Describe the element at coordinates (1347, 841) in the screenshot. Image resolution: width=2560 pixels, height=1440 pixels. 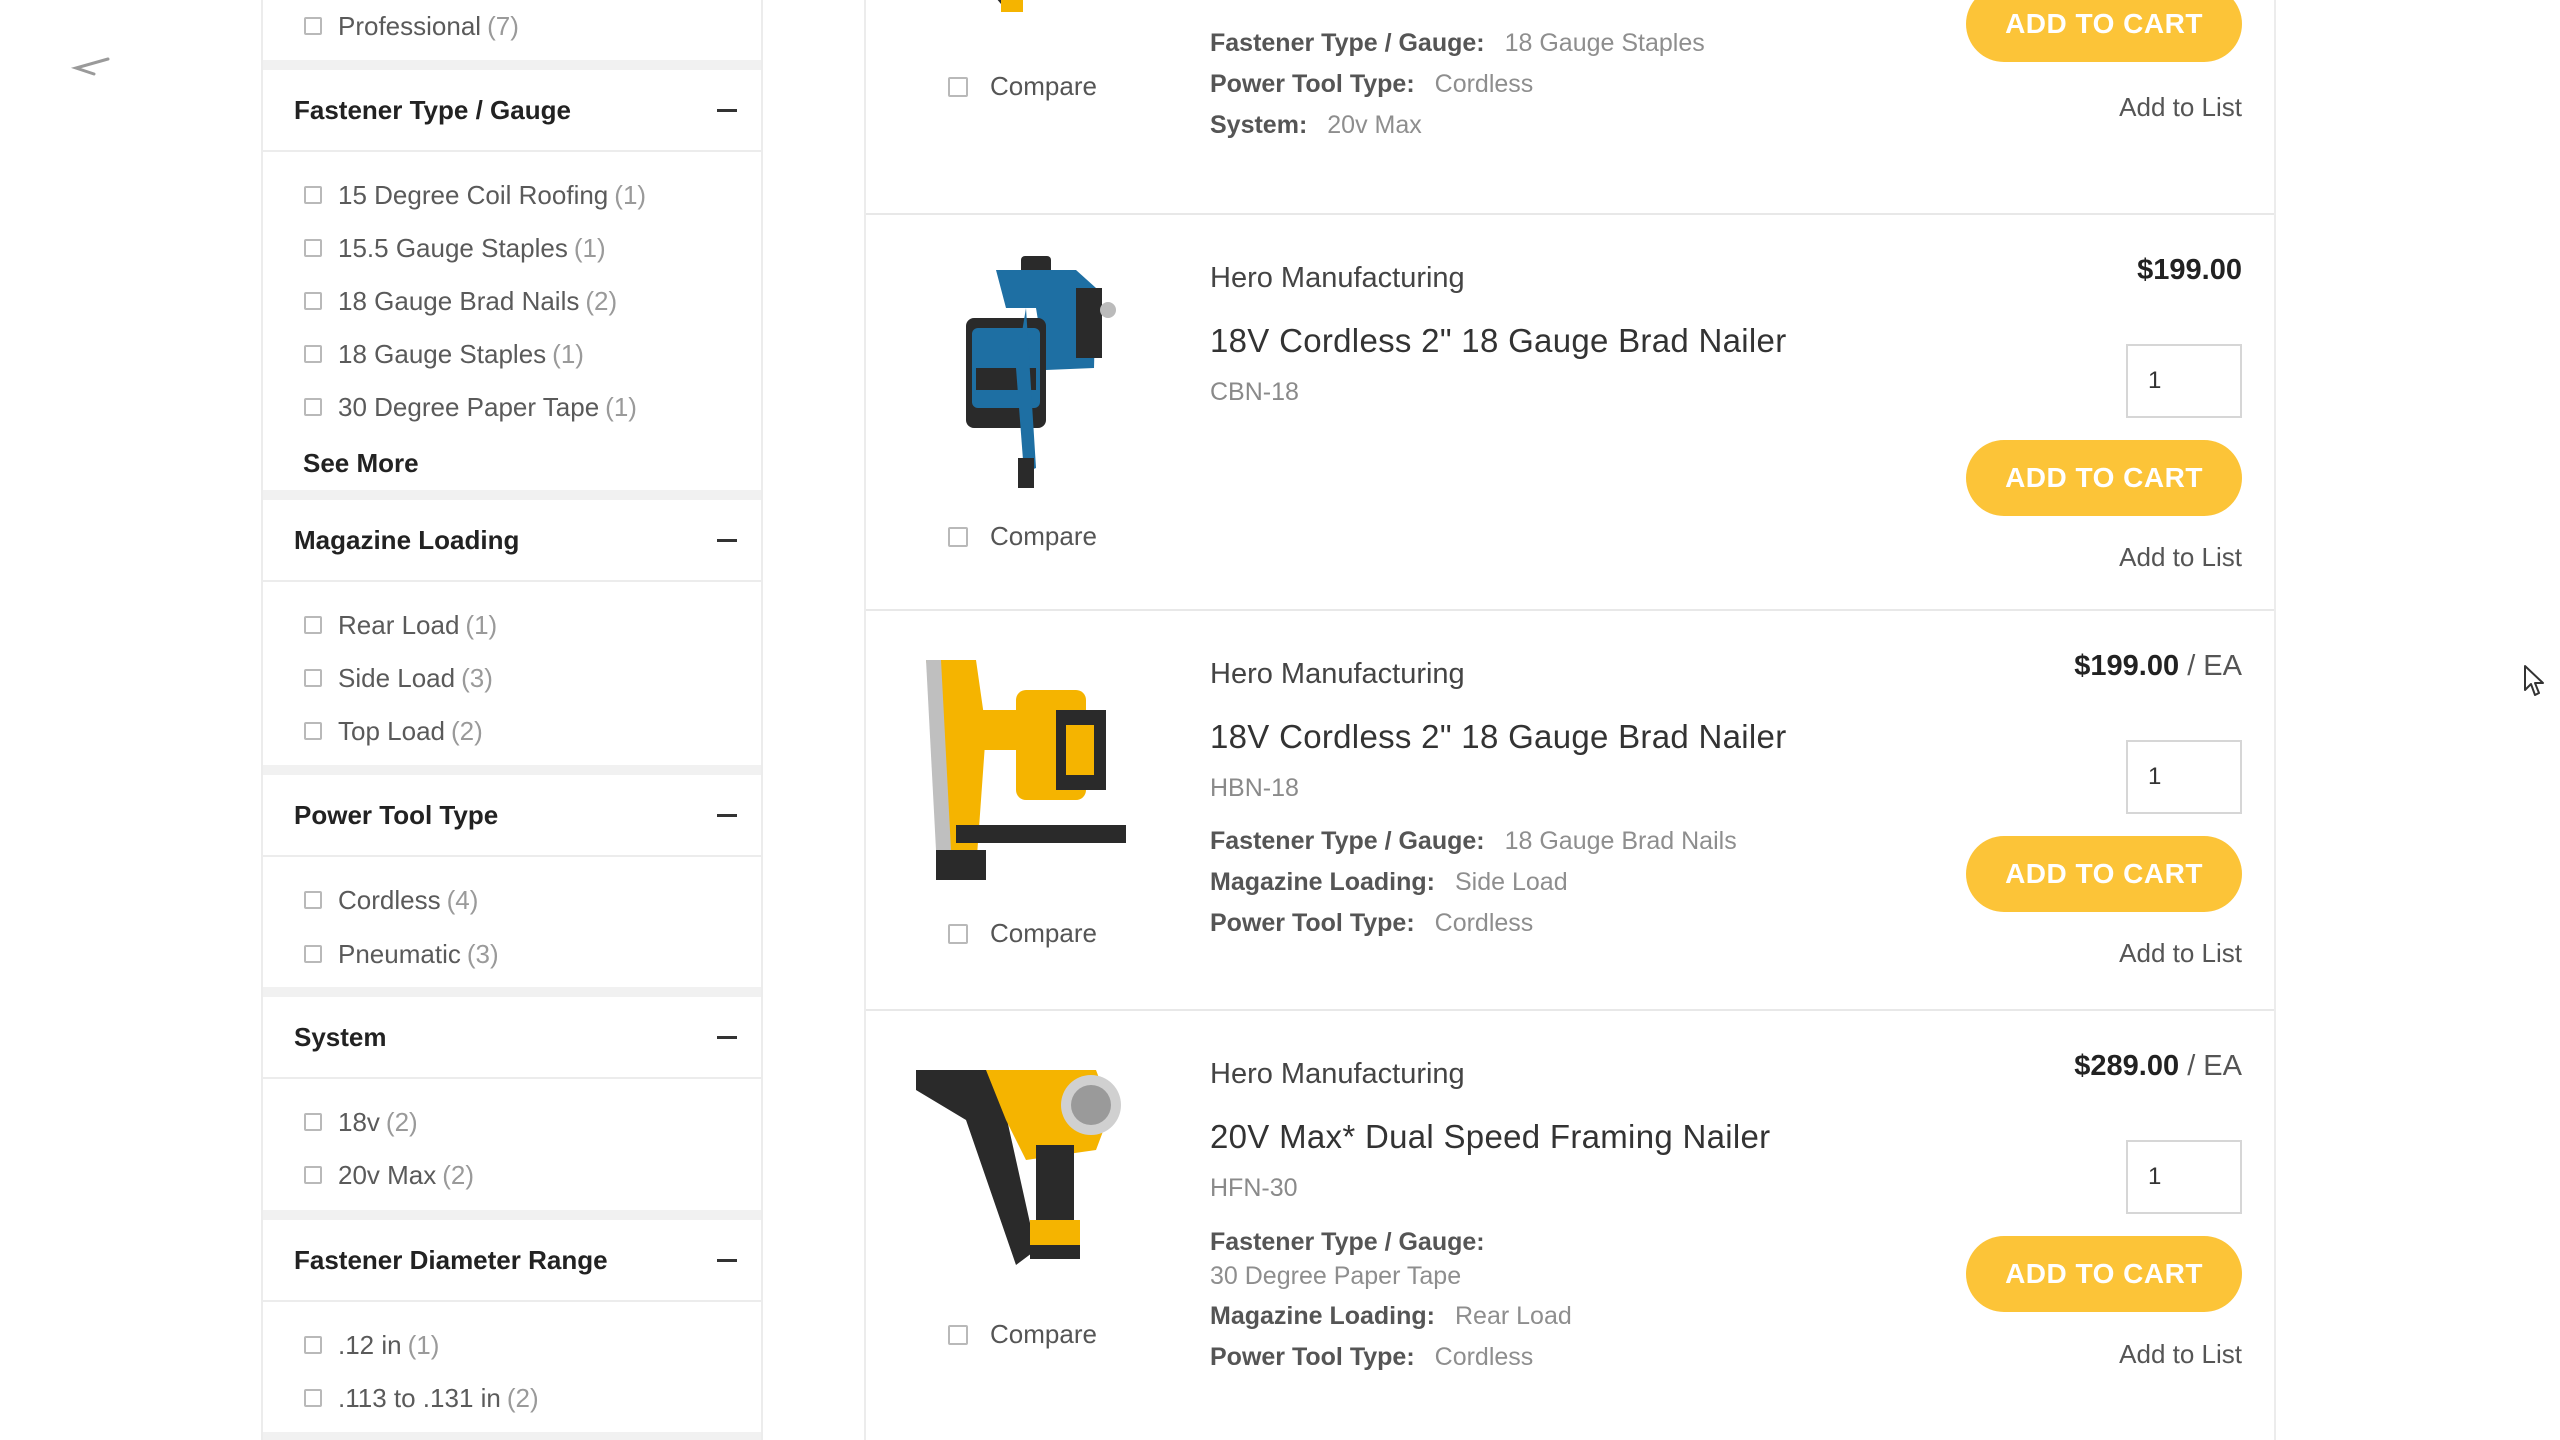
I see `spec-key: Fastener Type / Gauge:` at that location.